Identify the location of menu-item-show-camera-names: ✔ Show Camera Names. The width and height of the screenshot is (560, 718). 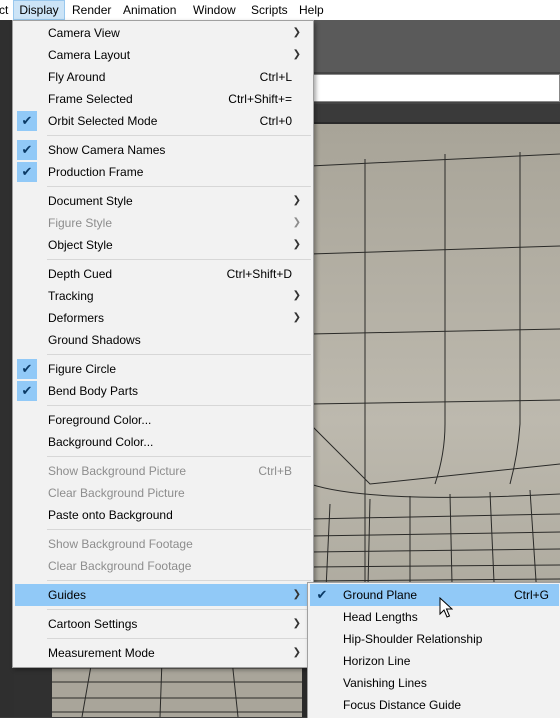
(162, 150).